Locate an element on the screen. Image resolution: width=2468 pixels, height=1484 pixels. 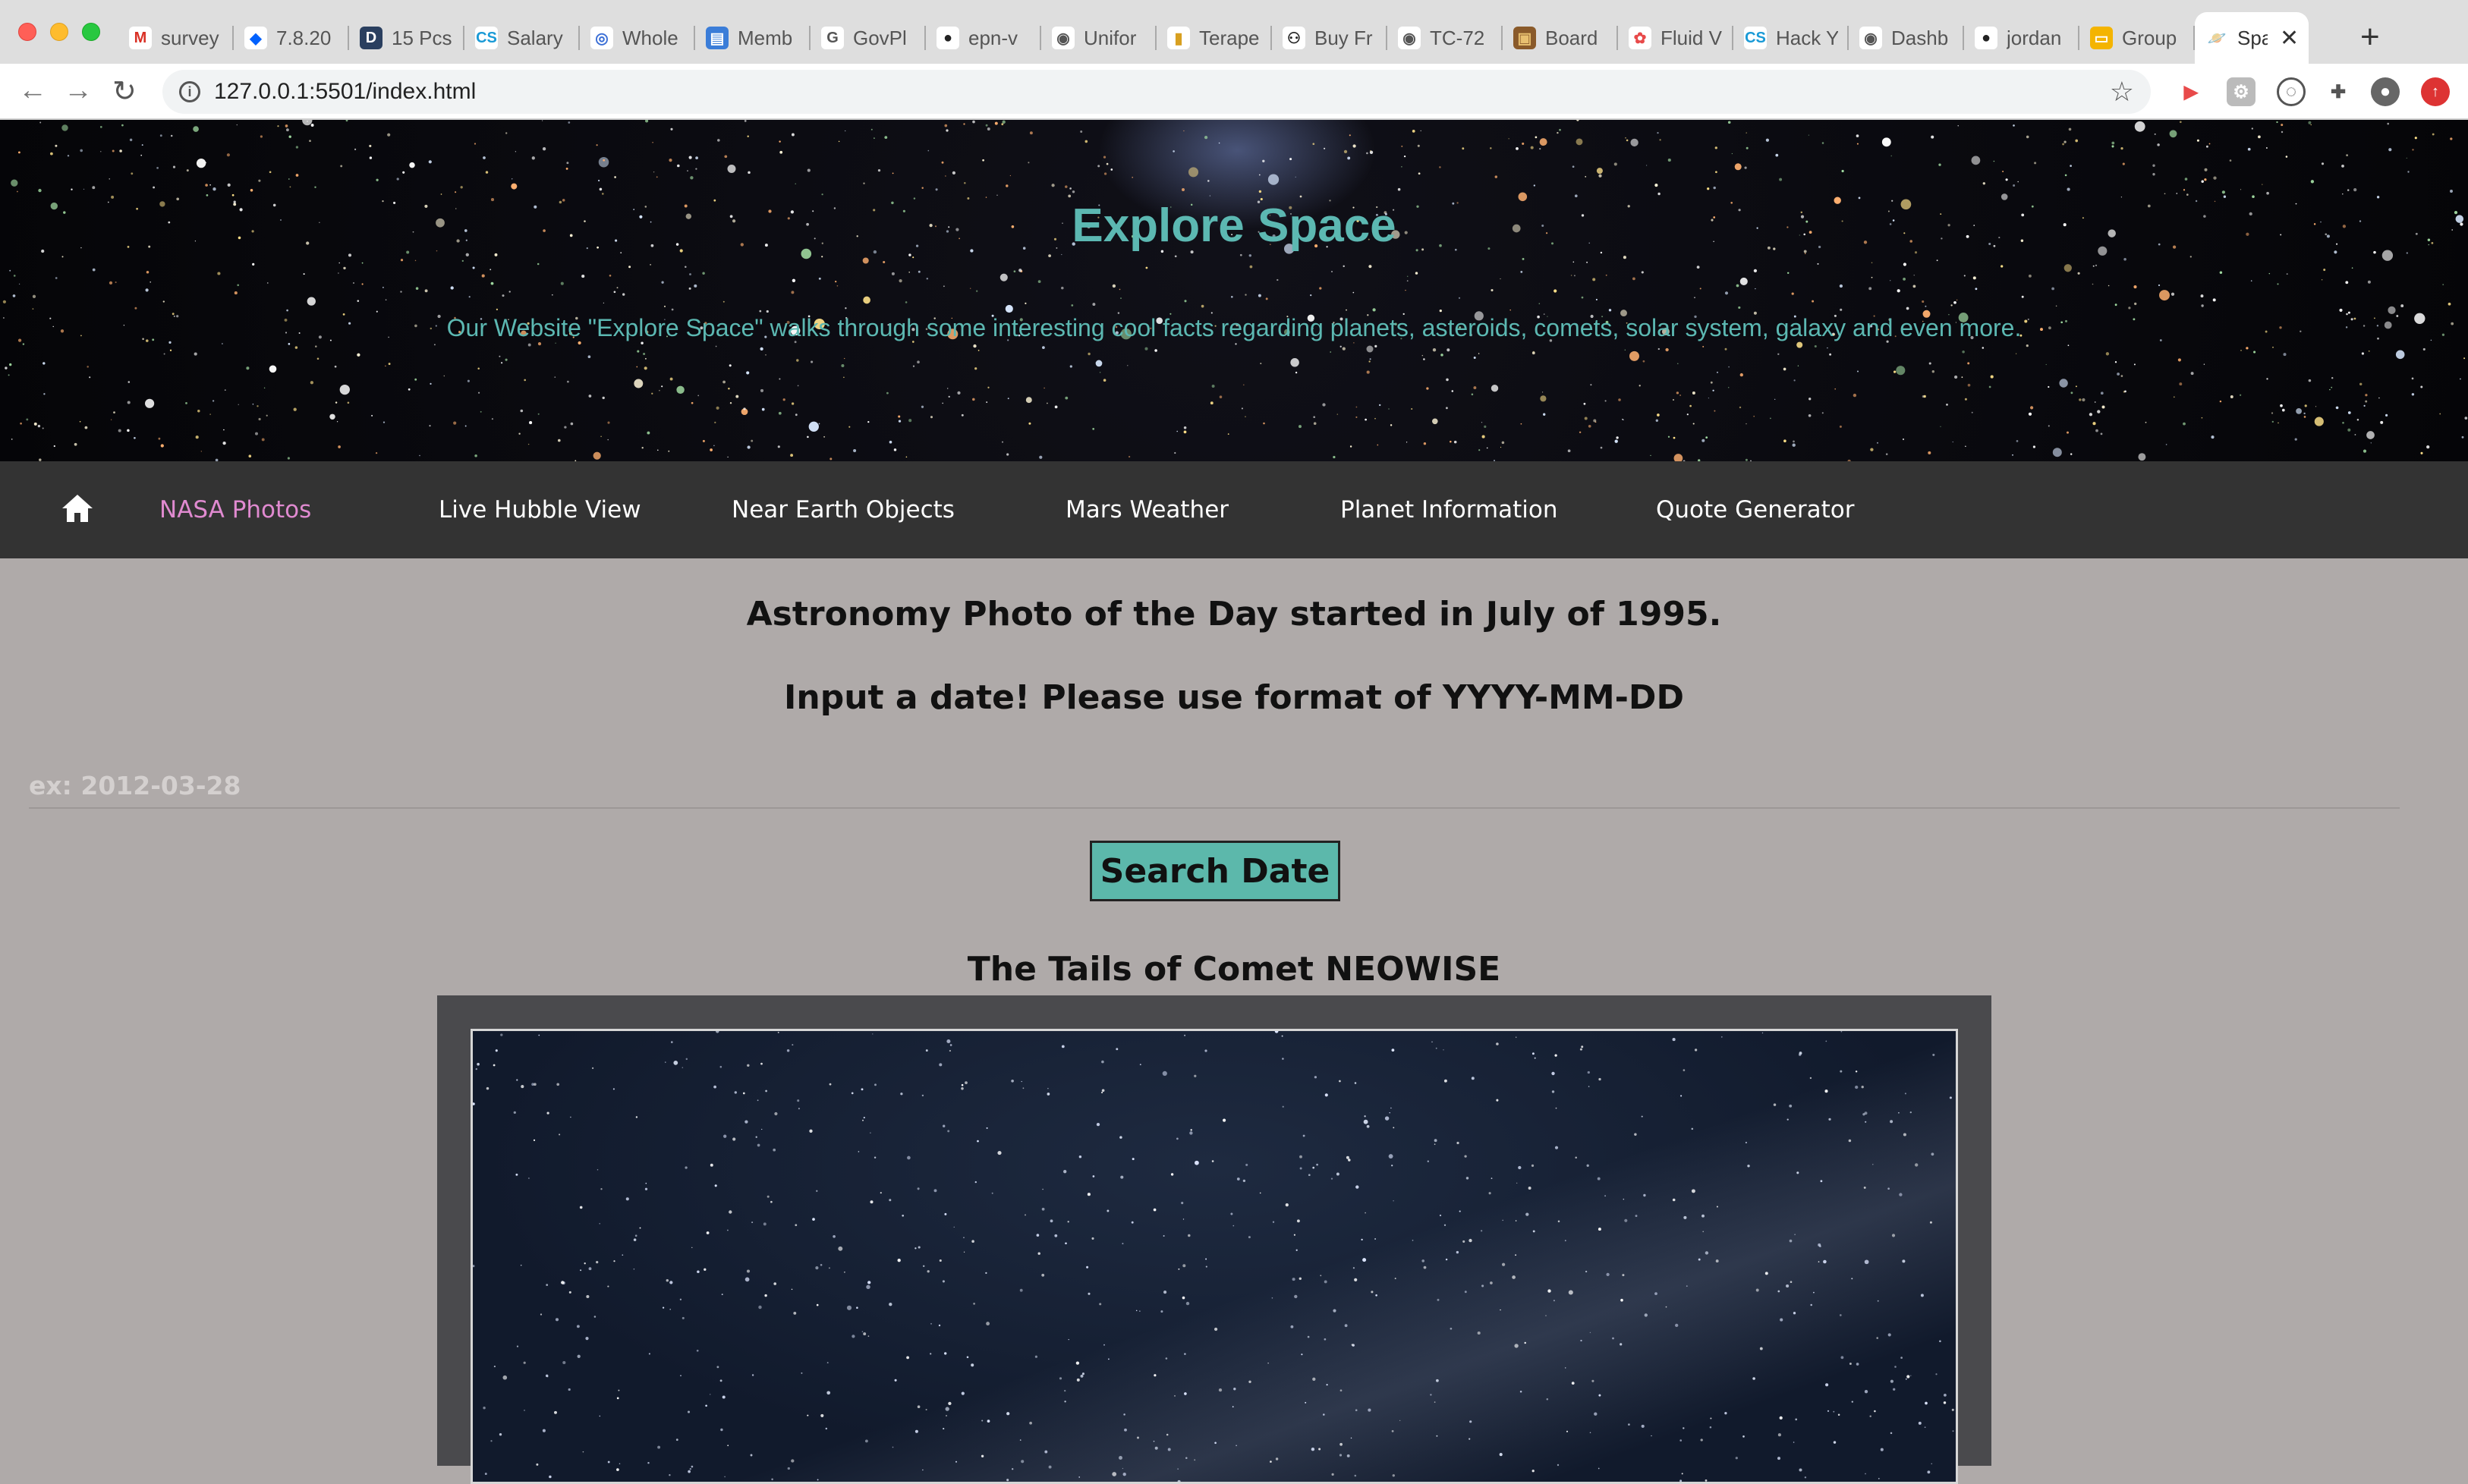
browser-tab: CS Hack Y is located at coordinates (1791, 38).